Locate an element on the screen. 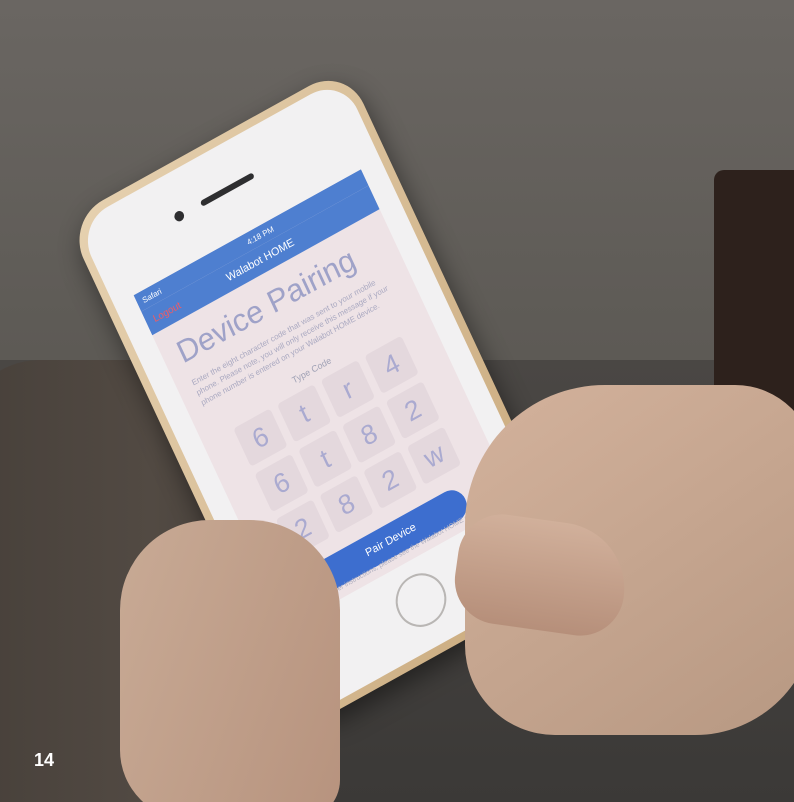 The width and height of the screenshot is (794, 802). logout-button: Logout is located at coordinates (166, 312).